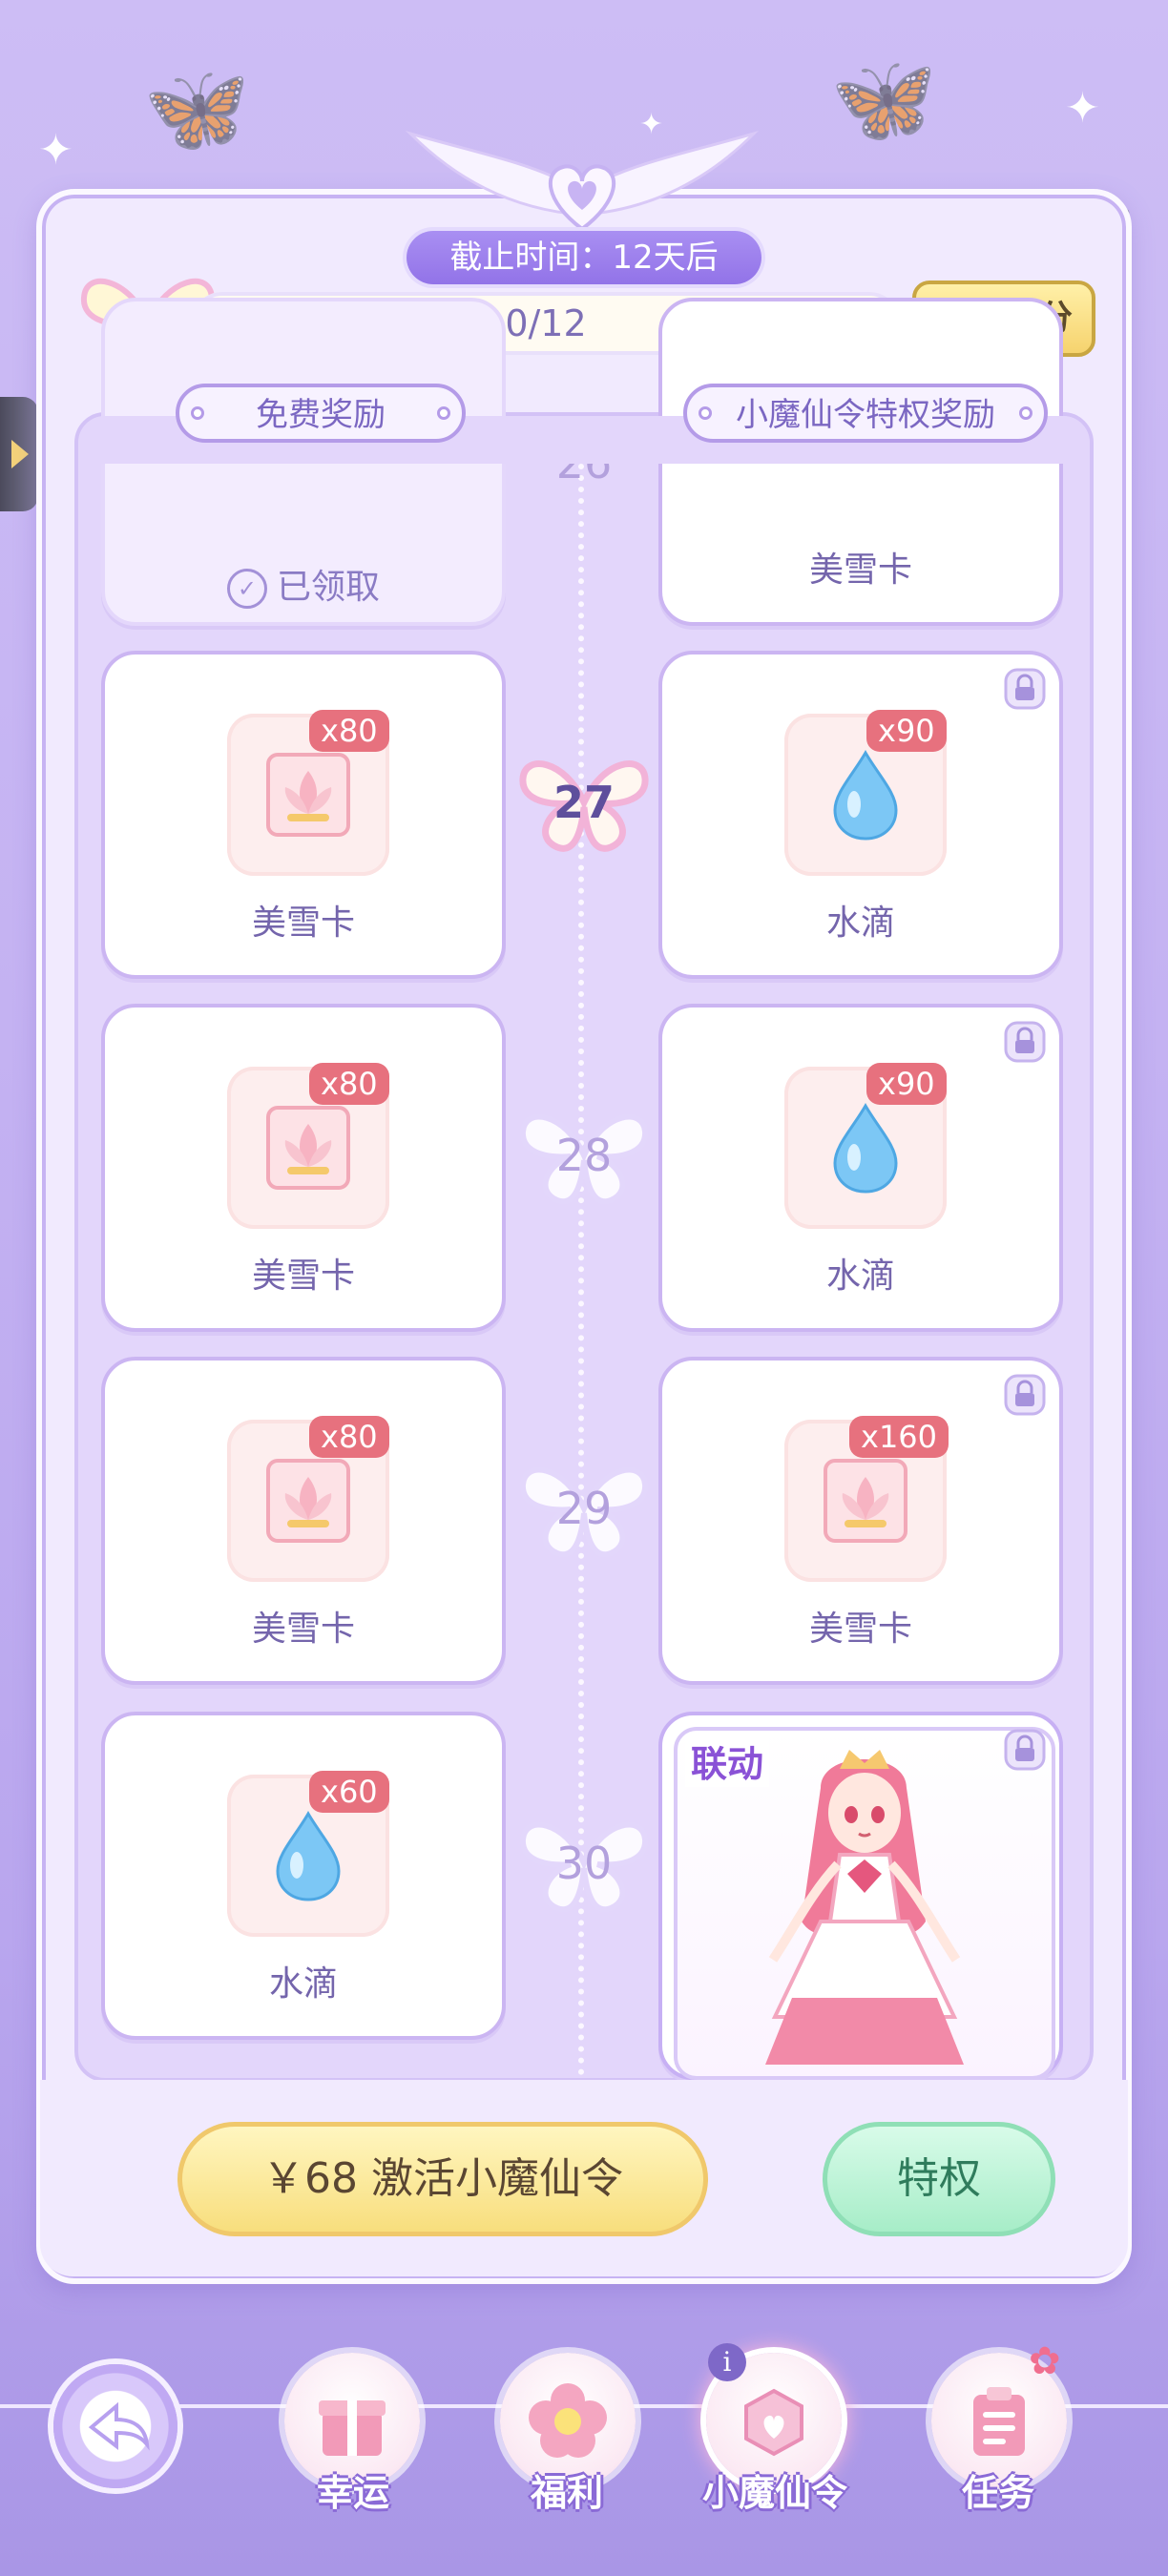 The width and height of the screenshot is (1168, 2576). What do you see at coordinates (582, 181) in the screenshot?
I see `heart-wings-emblem-icon` at bounding box center [582, 181].